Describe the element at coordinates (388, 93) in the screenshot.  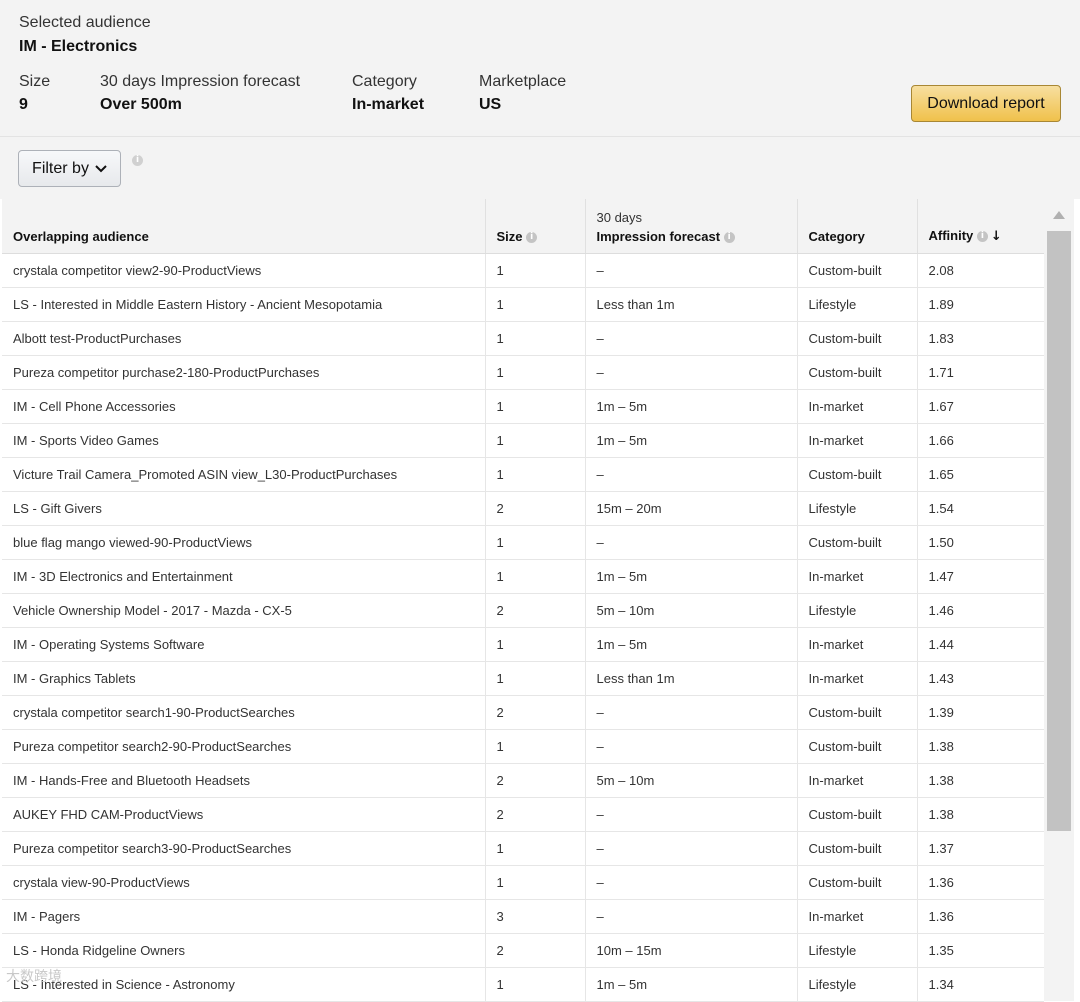
I see `stat-category: Category In-market` at that location.